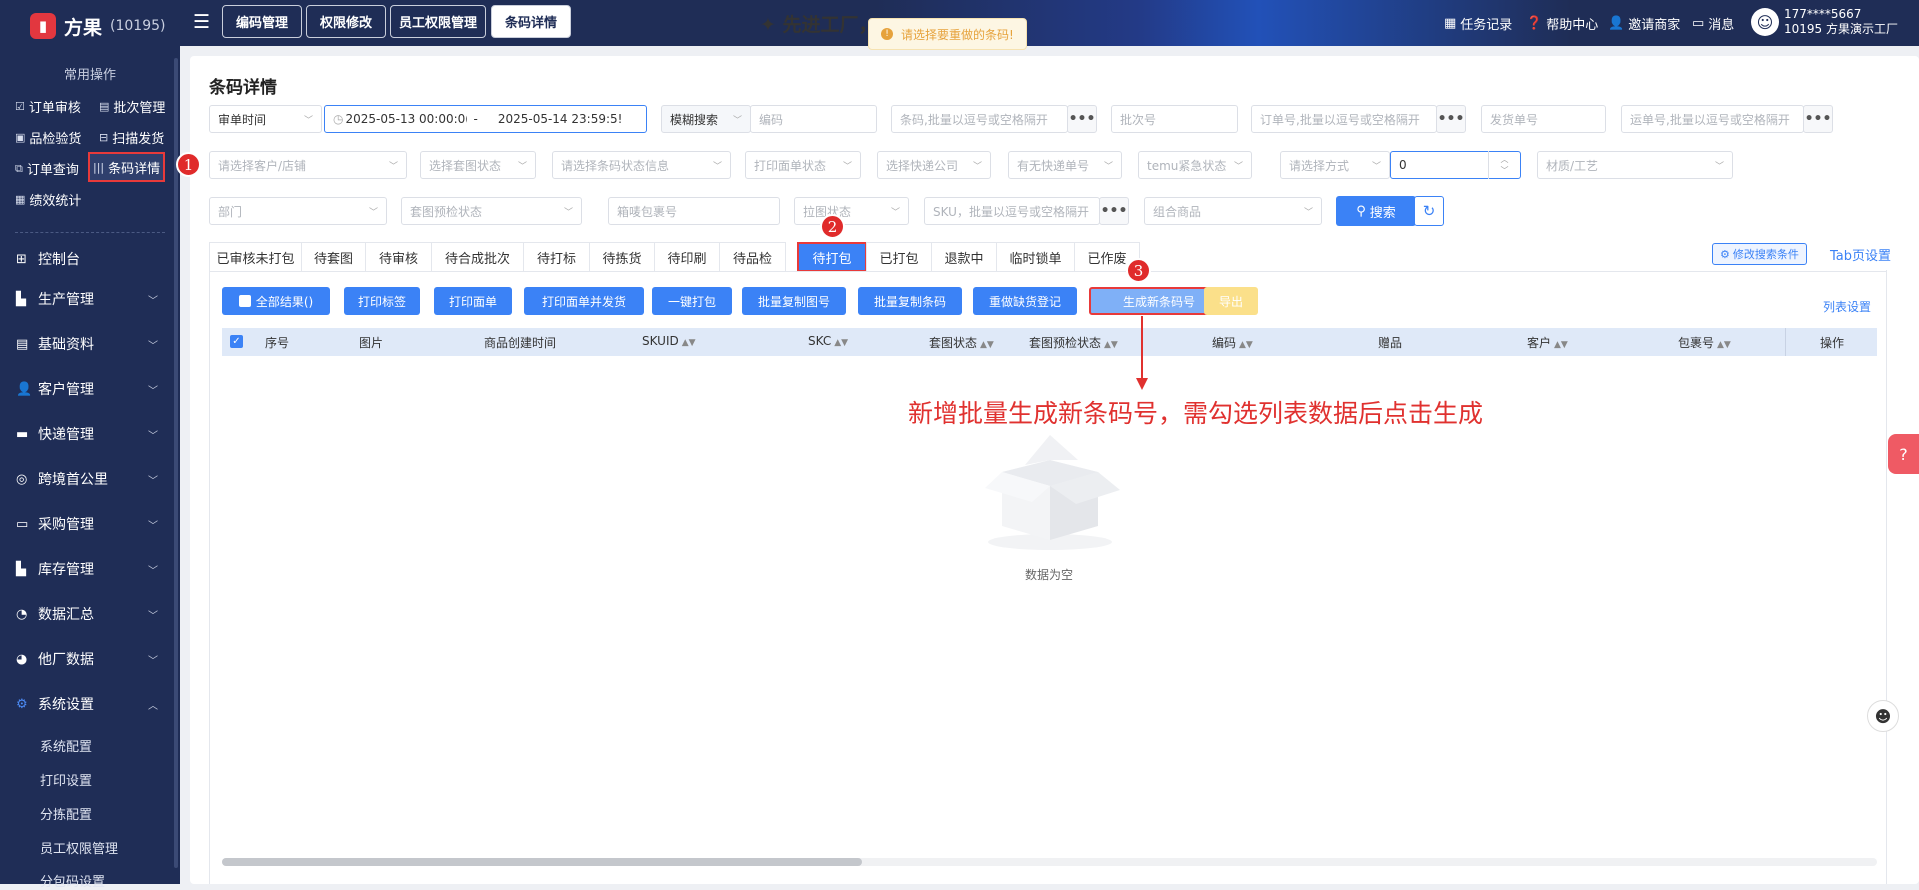 This screenshot has height=890, width=1919. Describe the element at coordinates (1233, 211) in the screenshot. I see `combo-select: 组合商品 ﹀` at that location.